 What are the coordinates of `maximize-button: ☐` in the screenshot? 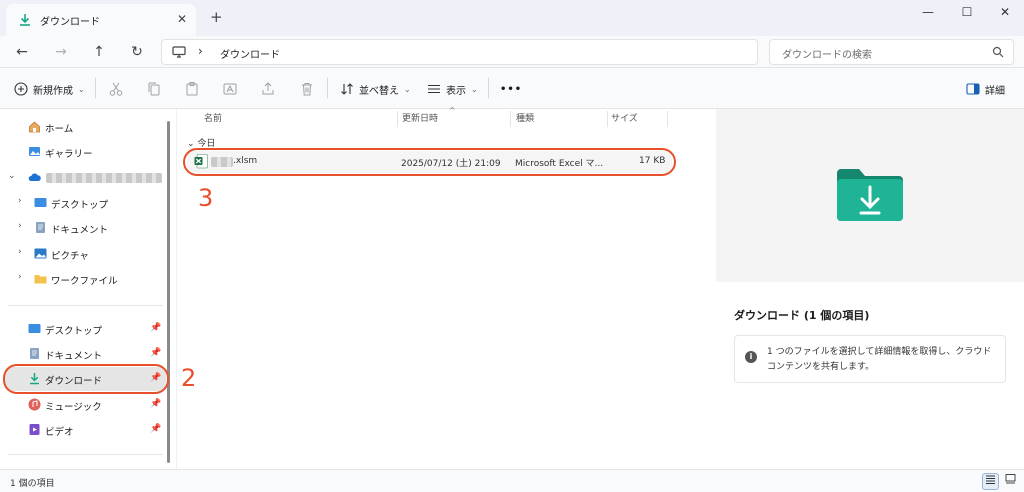 It's located at (967, 13).